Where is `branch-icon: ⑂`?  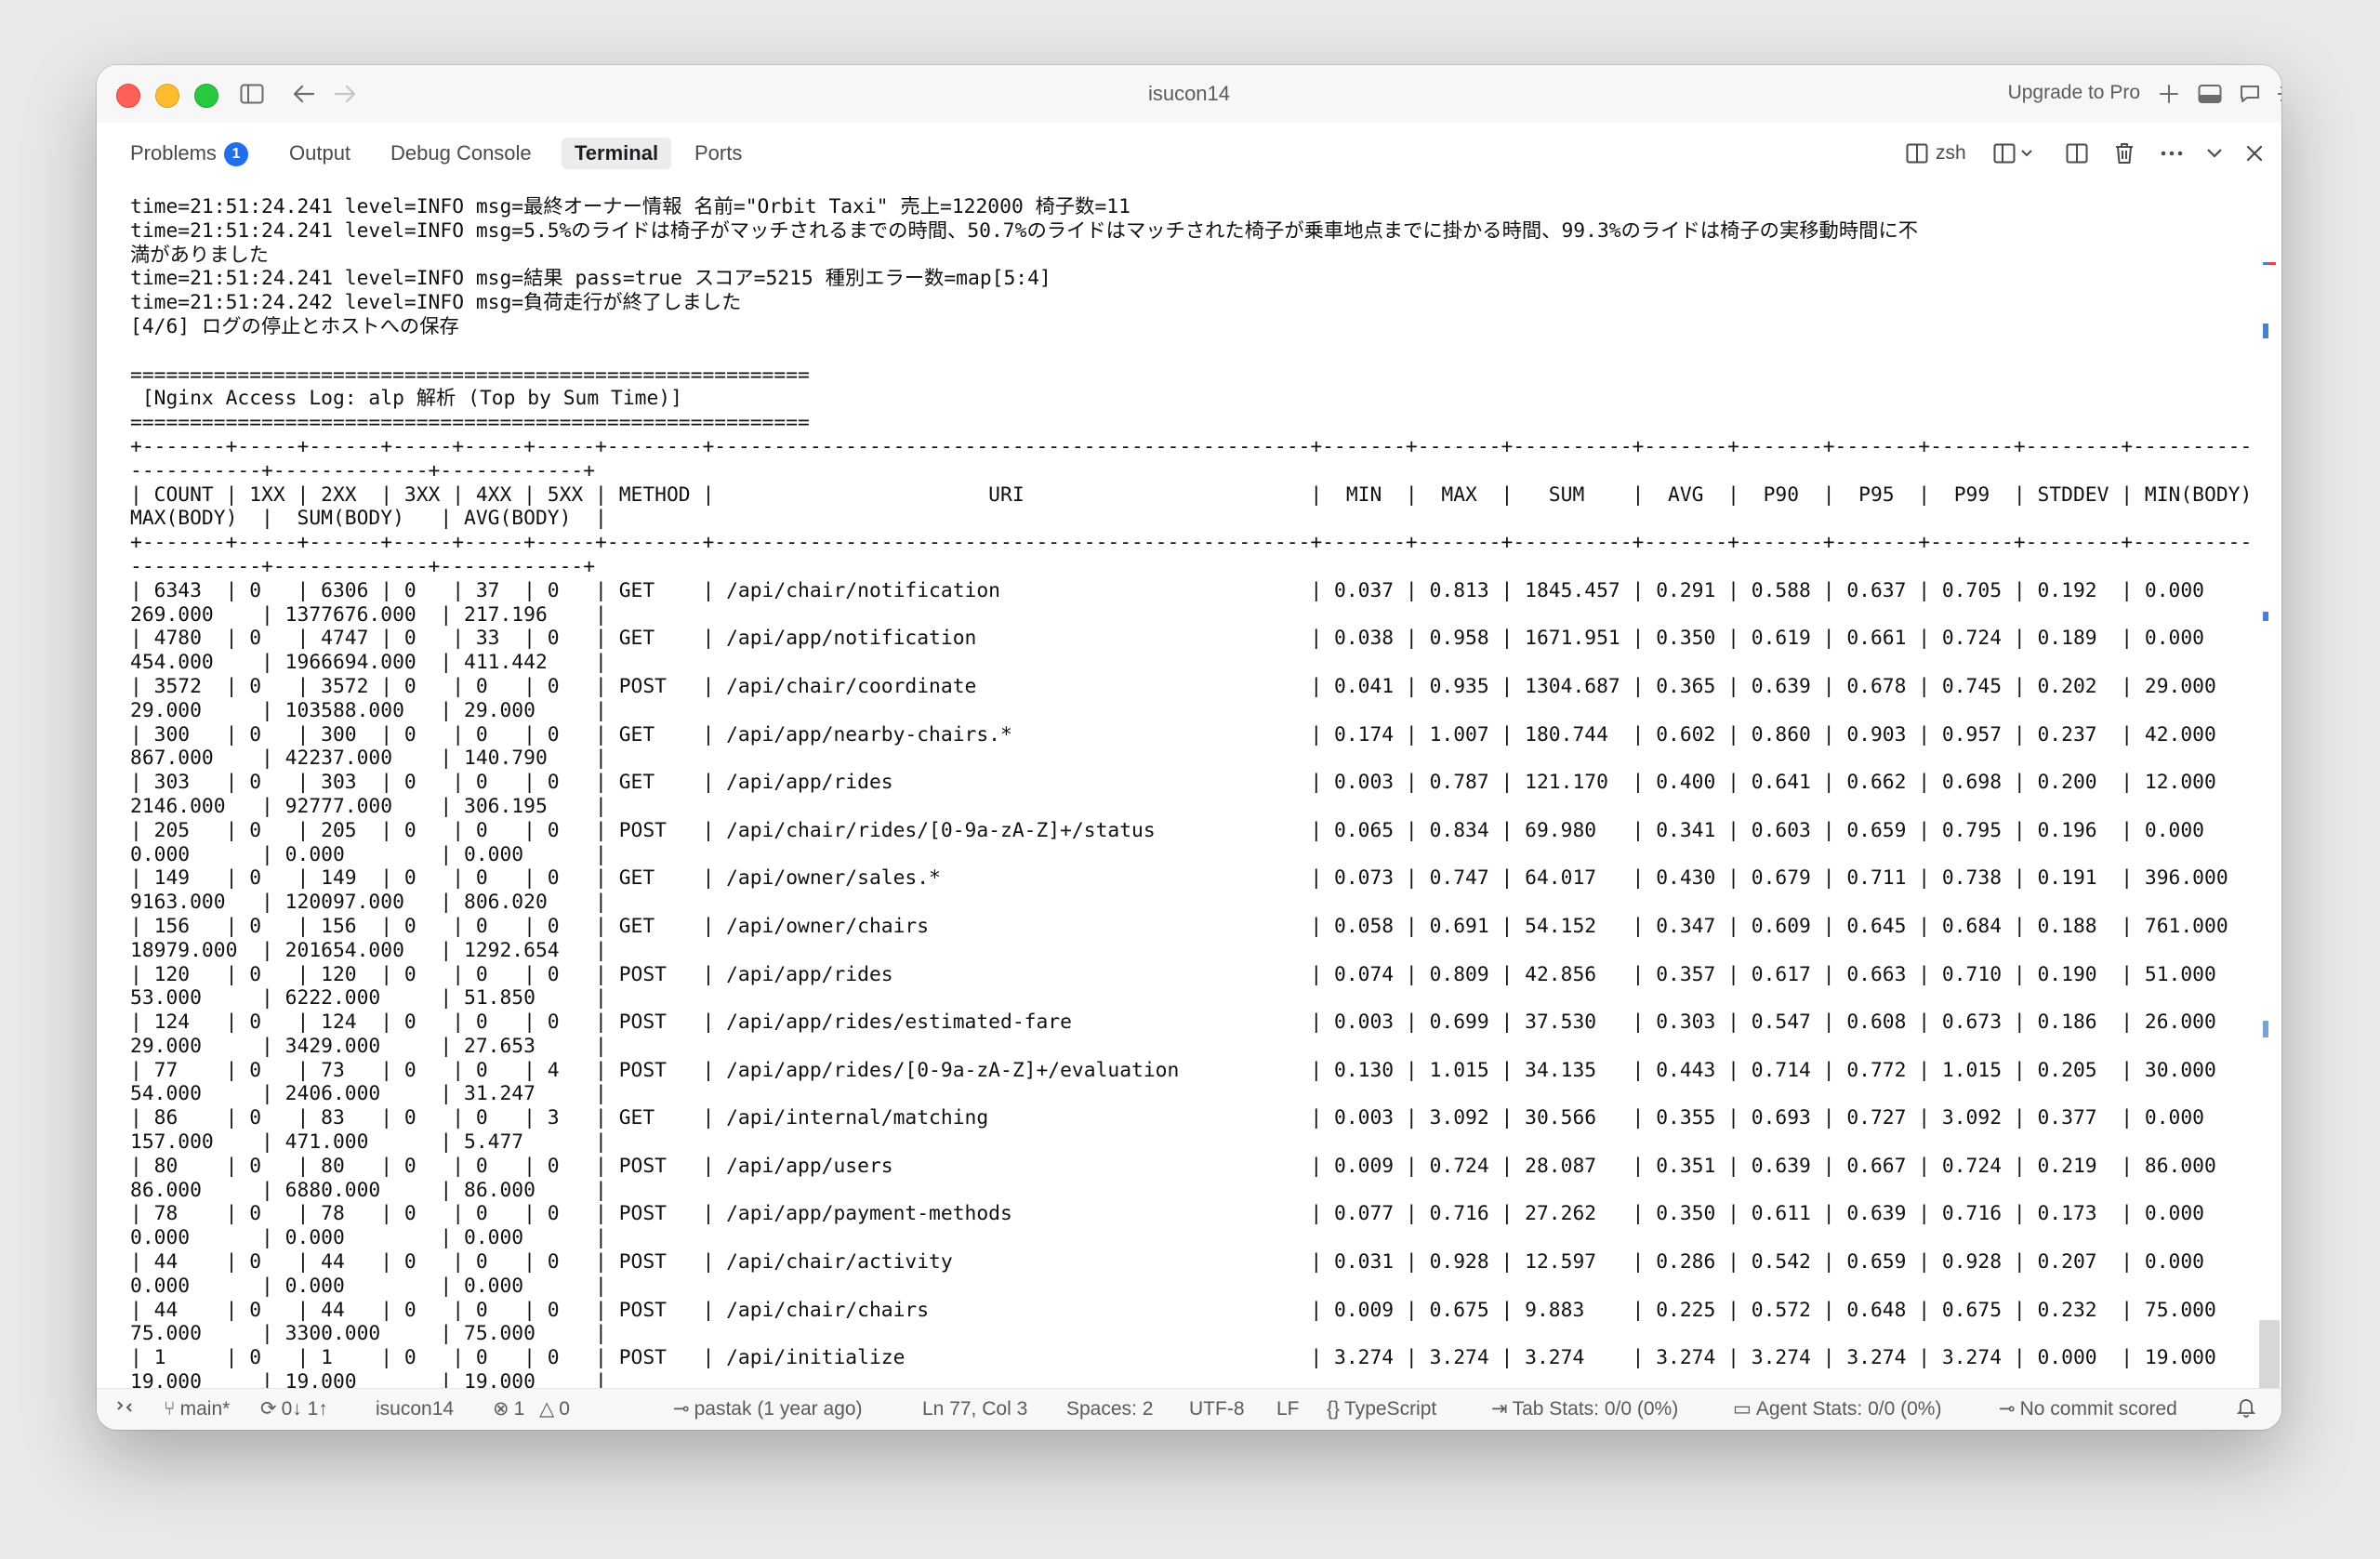
branch-icon: ⑂ is located at coordinates (170, 1409).